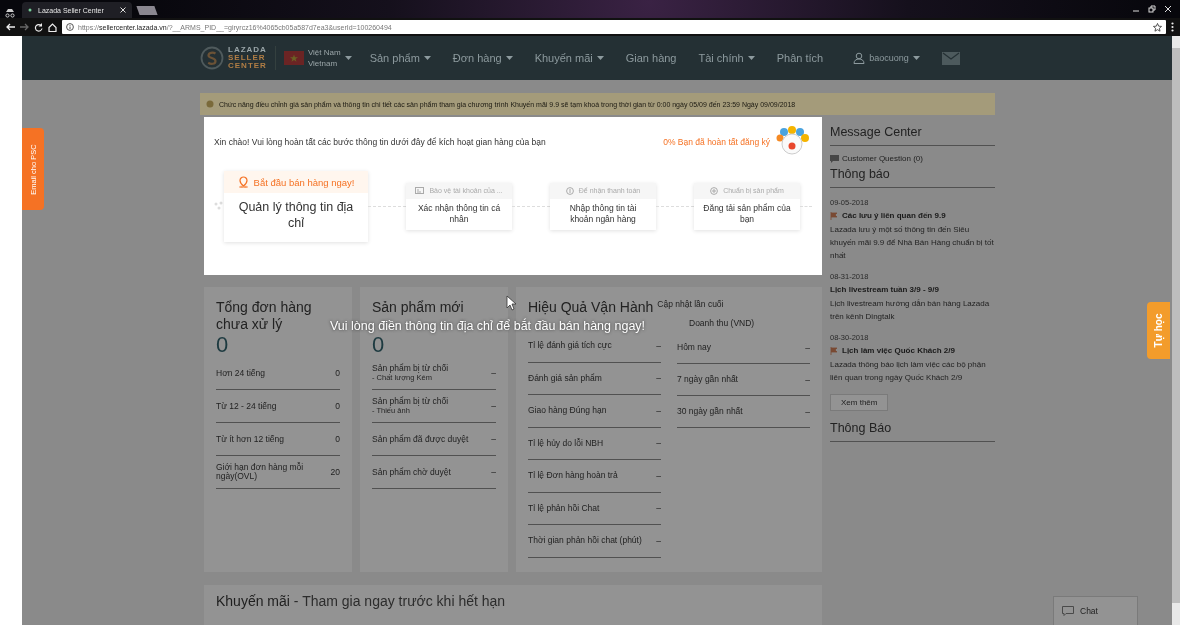 The width and height of the screenshot is (1200, 625). I want to click on nav-menu-item: Tài chính, so click(726, 58).